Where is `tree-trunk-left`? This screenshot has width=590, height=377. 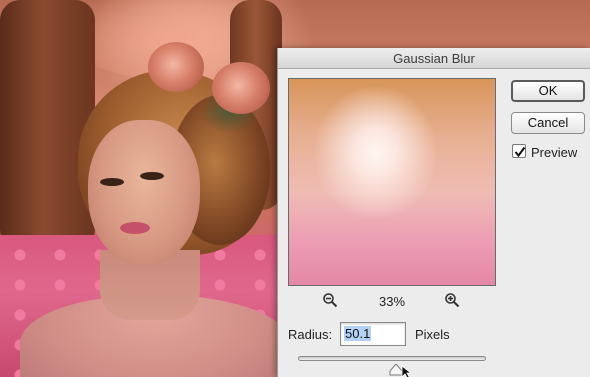
tree-trunk-left is located at coordinates (47, 125).